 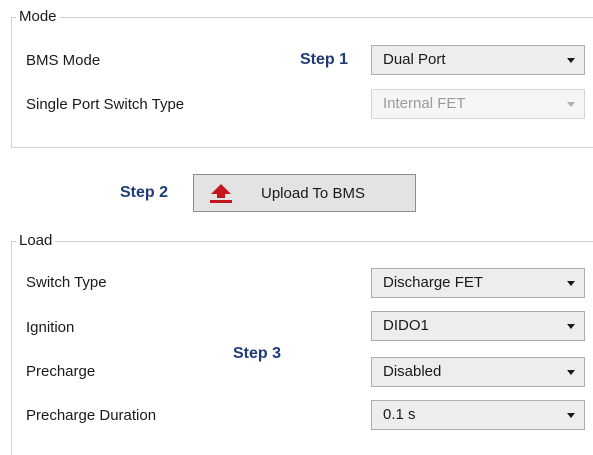 I want to click on step-1-label: Step 1, so click(x=324, y=59).